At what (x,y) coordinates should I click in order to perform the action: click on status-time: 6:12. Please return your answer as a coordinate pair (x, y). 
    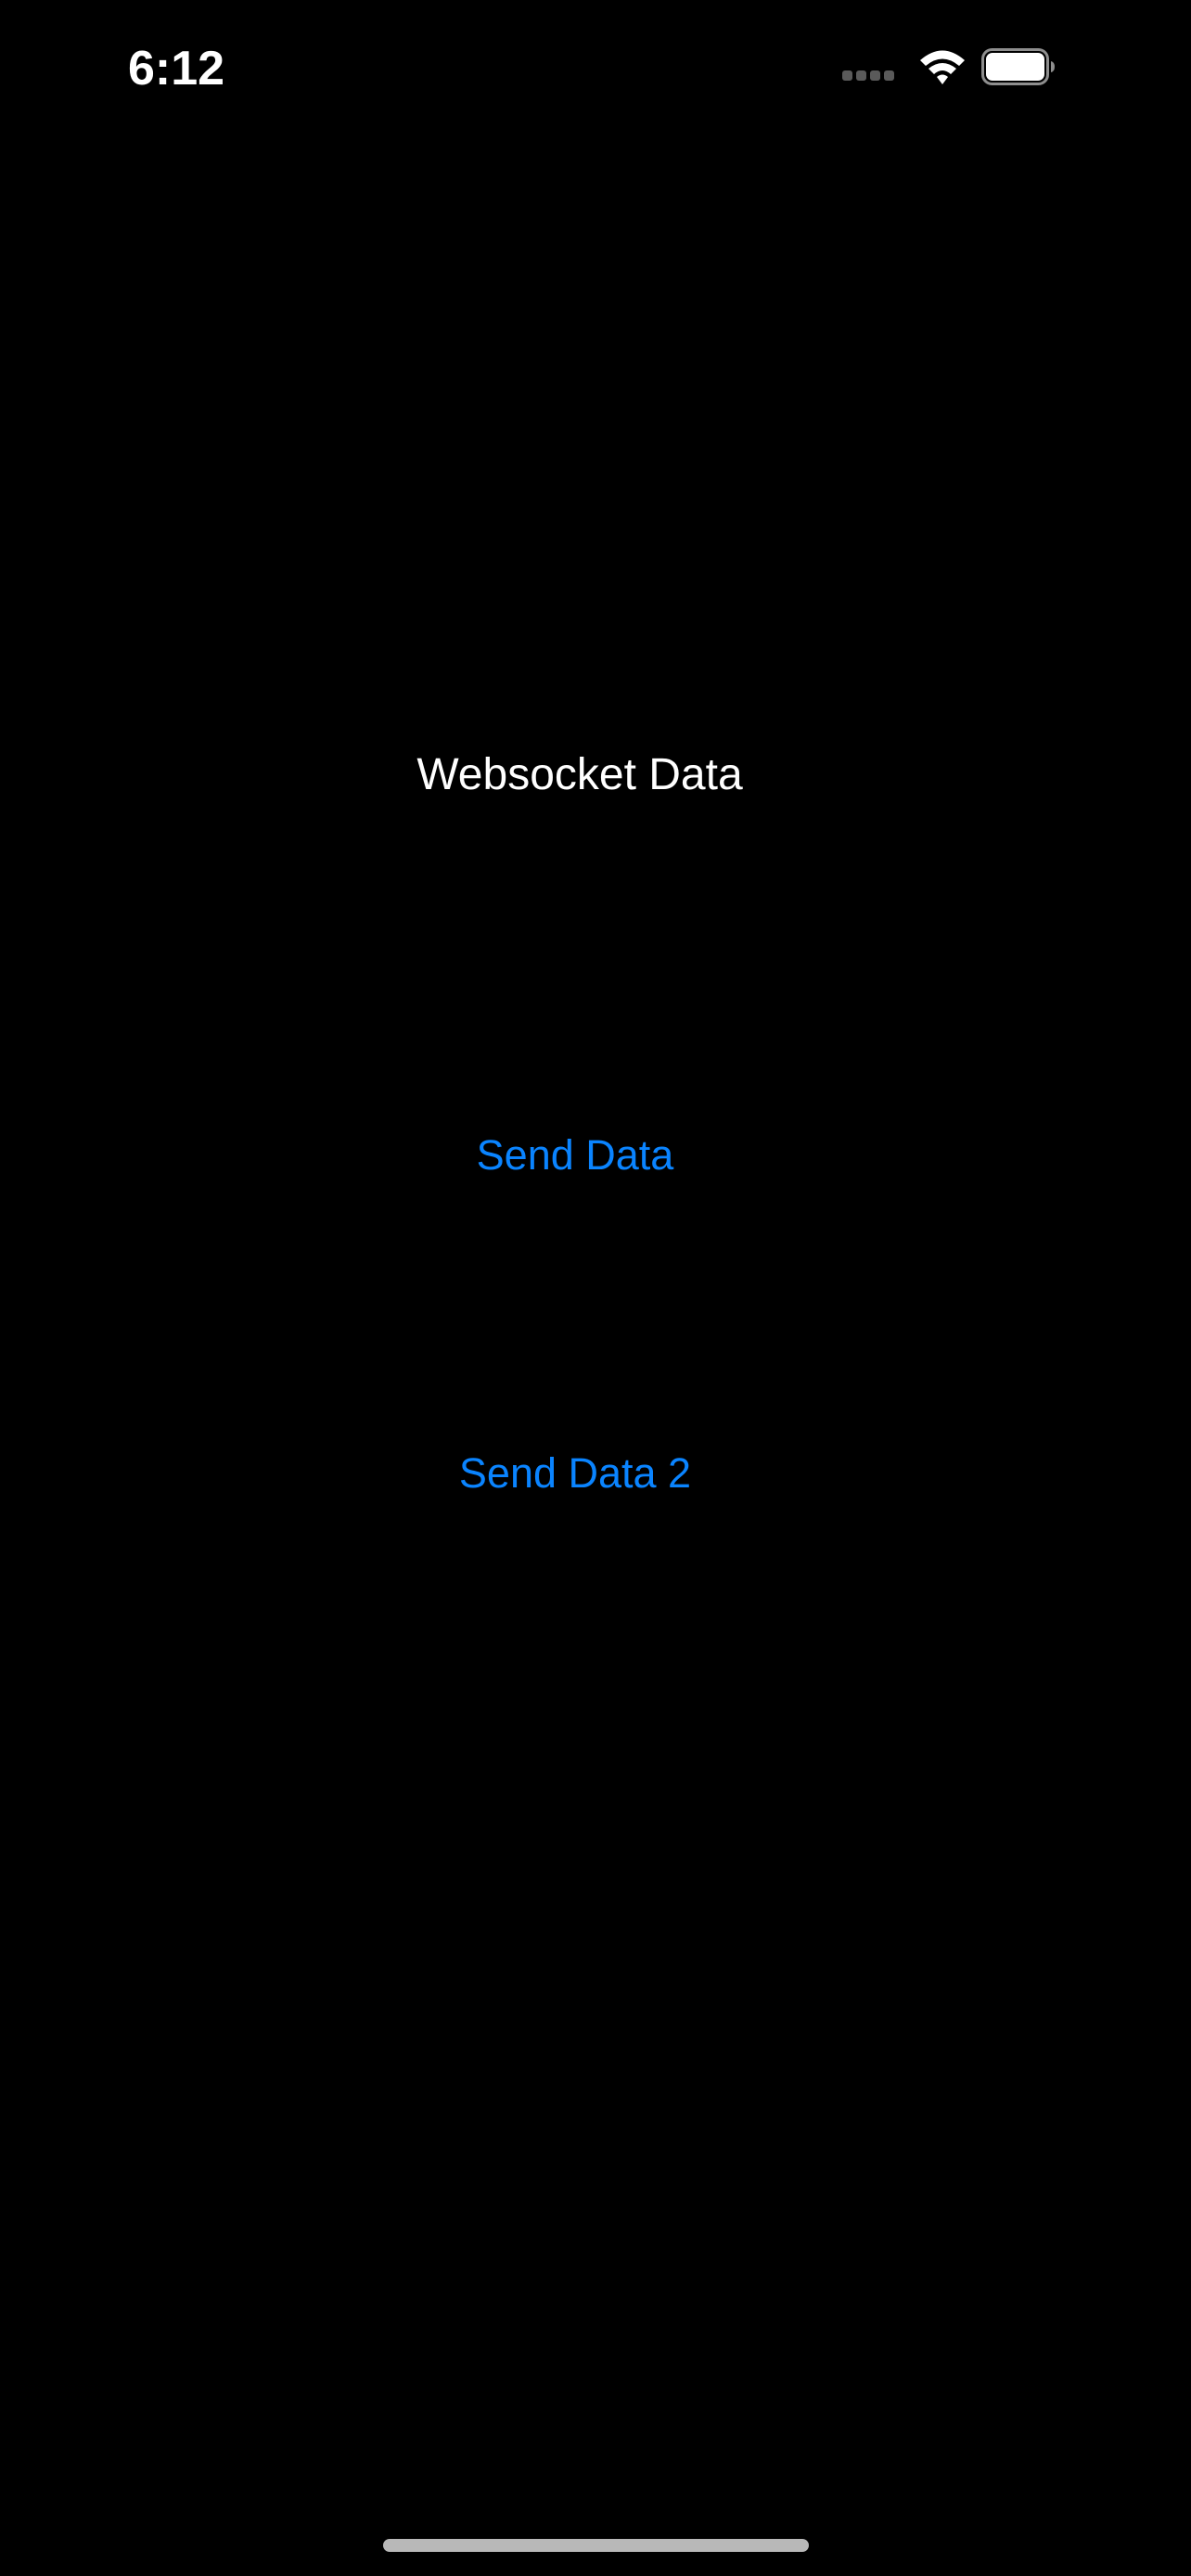
    Looking at the image, I should click on (177, 69).